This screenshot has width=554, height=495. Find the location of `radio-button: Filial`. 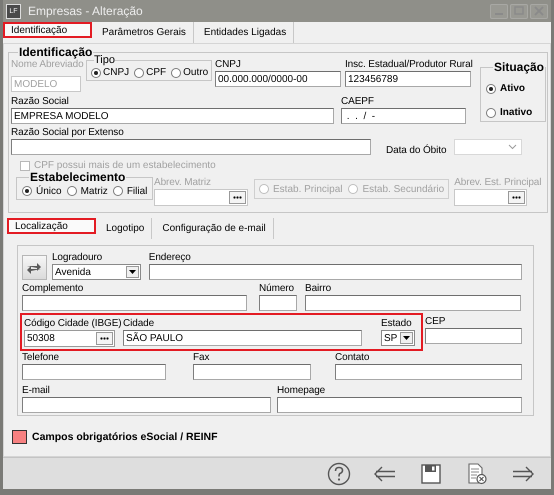

radio-button: Filial is located at coordinates (130, 191).